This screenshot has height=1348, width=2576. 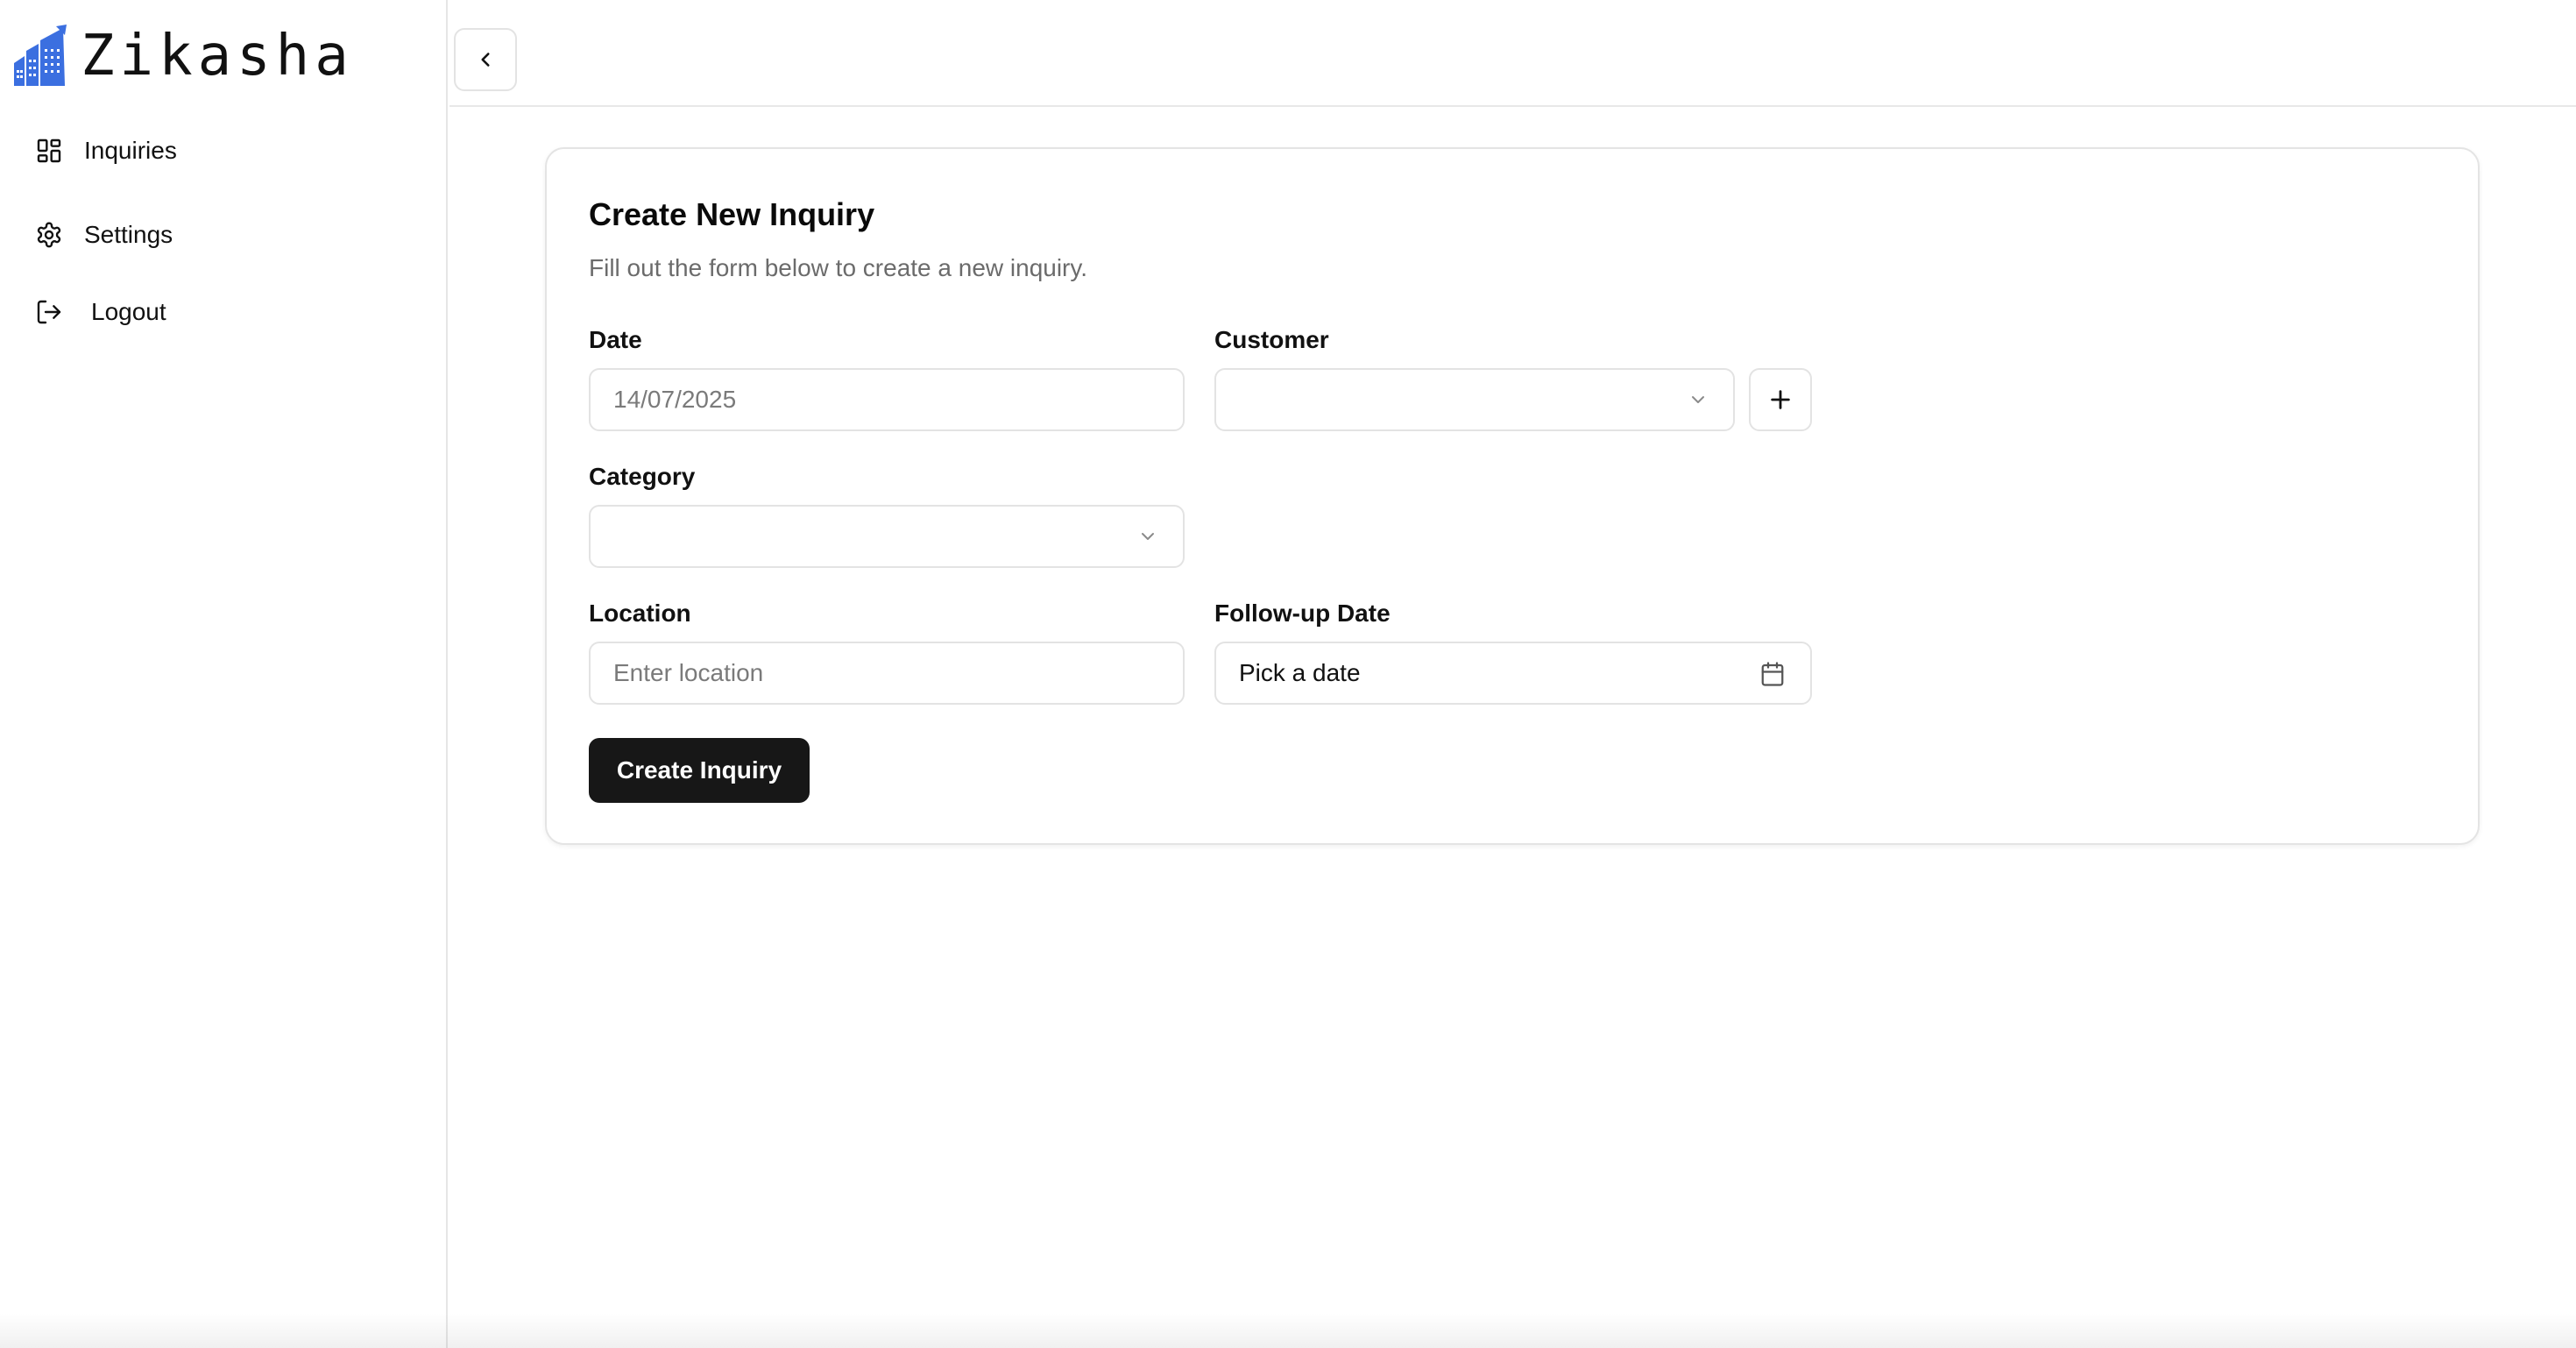 What do you see at coordinates (128, 234) in the screenshot?
I see `sidebar-item-label: Settings` at bounding box center [128, 234].